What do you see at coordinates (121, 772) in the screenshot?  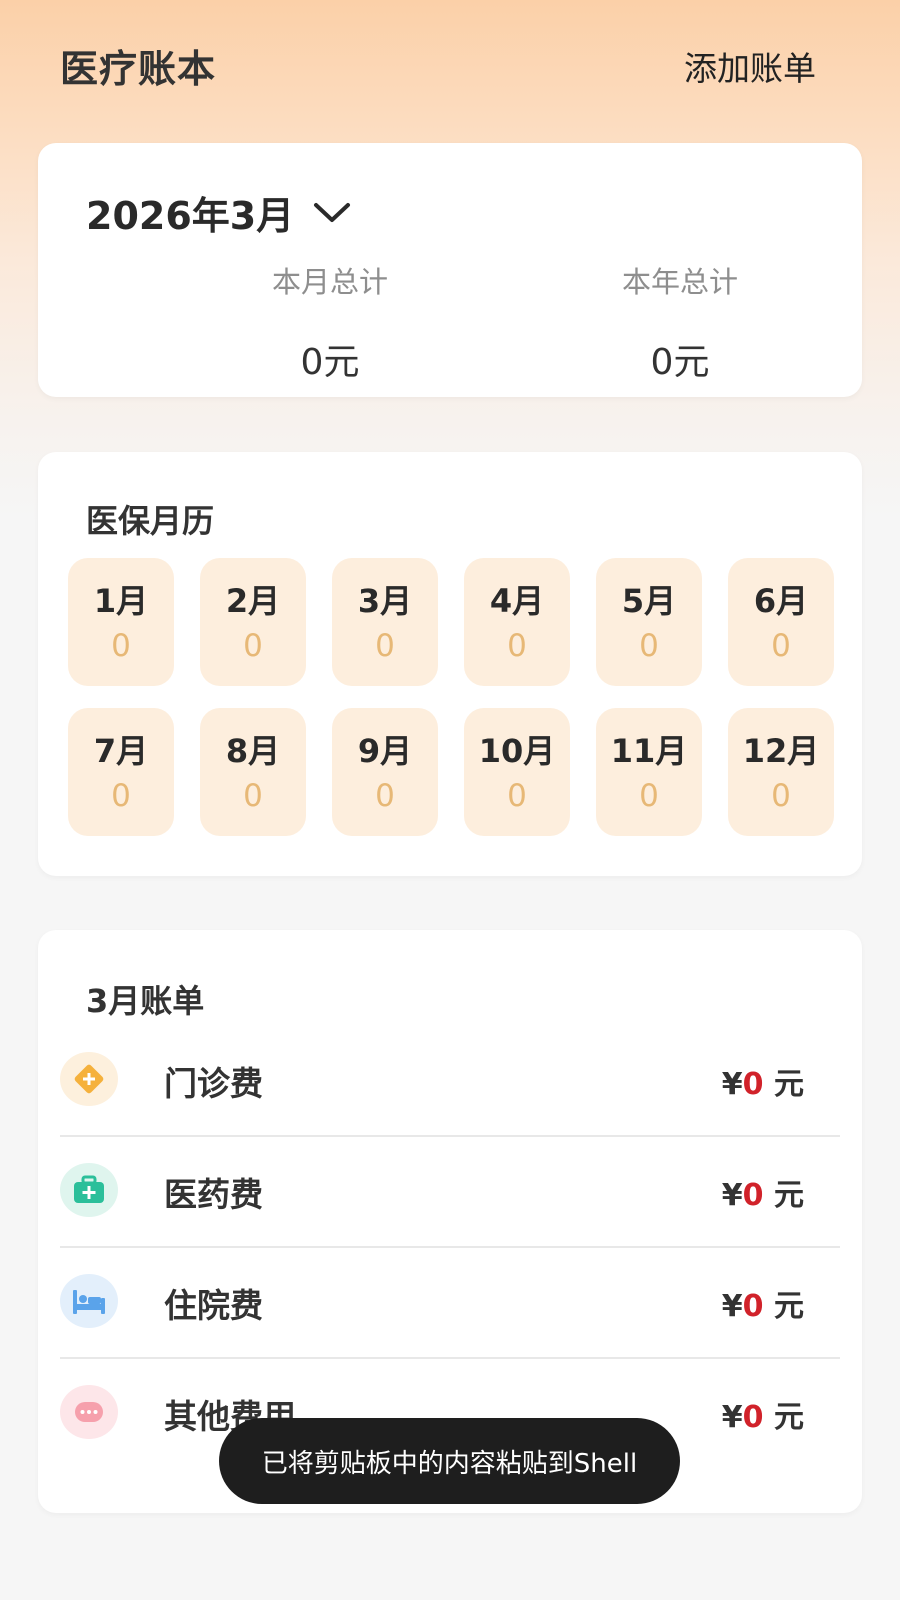 I see `month-cell-7: 7月 0` at bounding box center [121, 772].